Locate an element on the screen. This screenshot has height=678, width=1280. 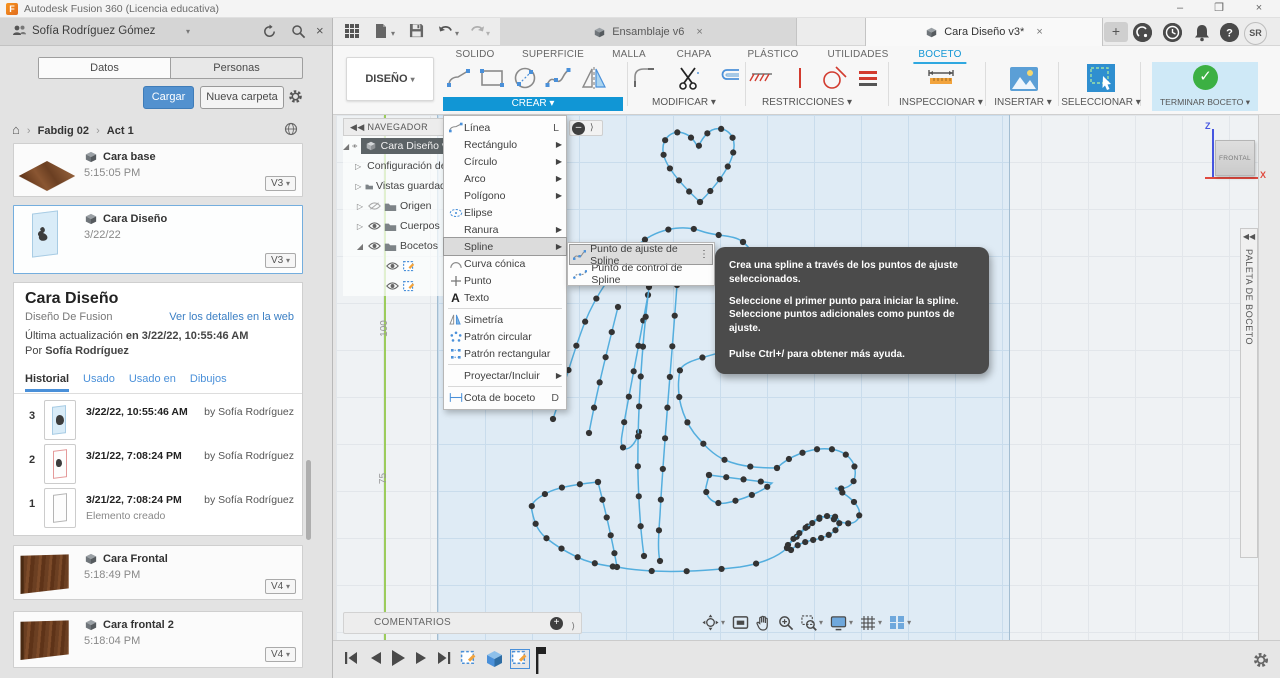
menu-item-proyectar-incluir: Proyectar/Incluir ▶ is located at coordinates (505, 375).